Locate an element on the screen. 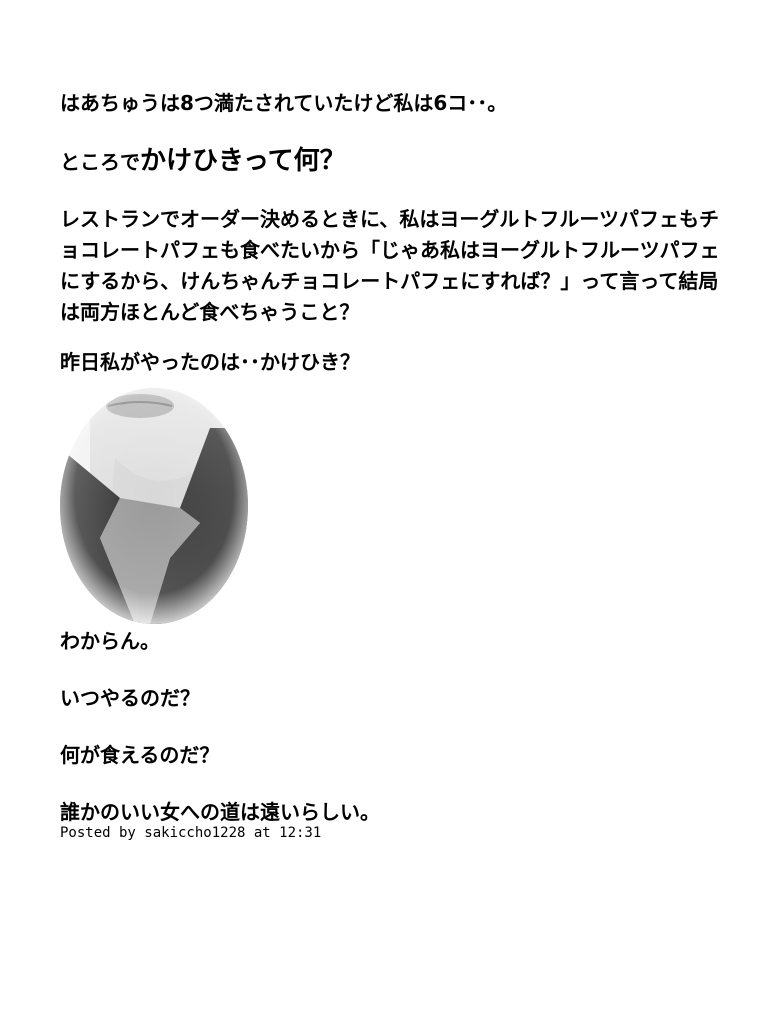 Image resolution: width=768 pixels, height=1024 pixels. post-line-4: 昨日私がやったのは･･かけひき？ is located at coordinates (210, 362).